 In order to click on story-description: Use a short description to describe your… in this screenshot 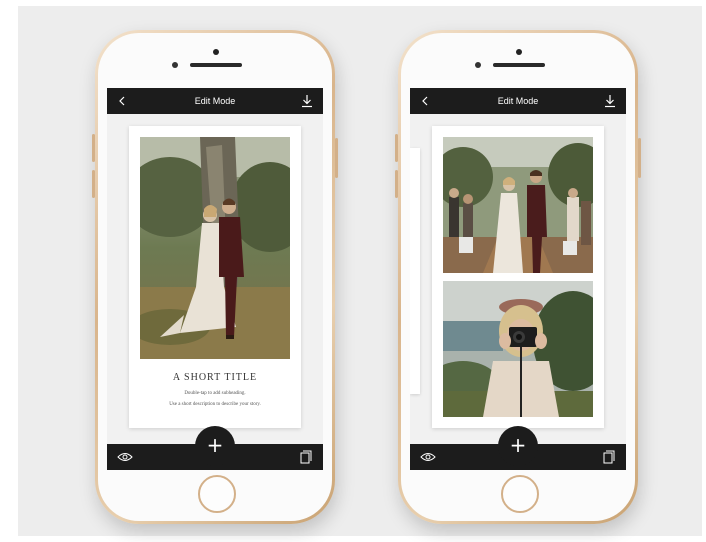, I will do `click(215, 404)`.